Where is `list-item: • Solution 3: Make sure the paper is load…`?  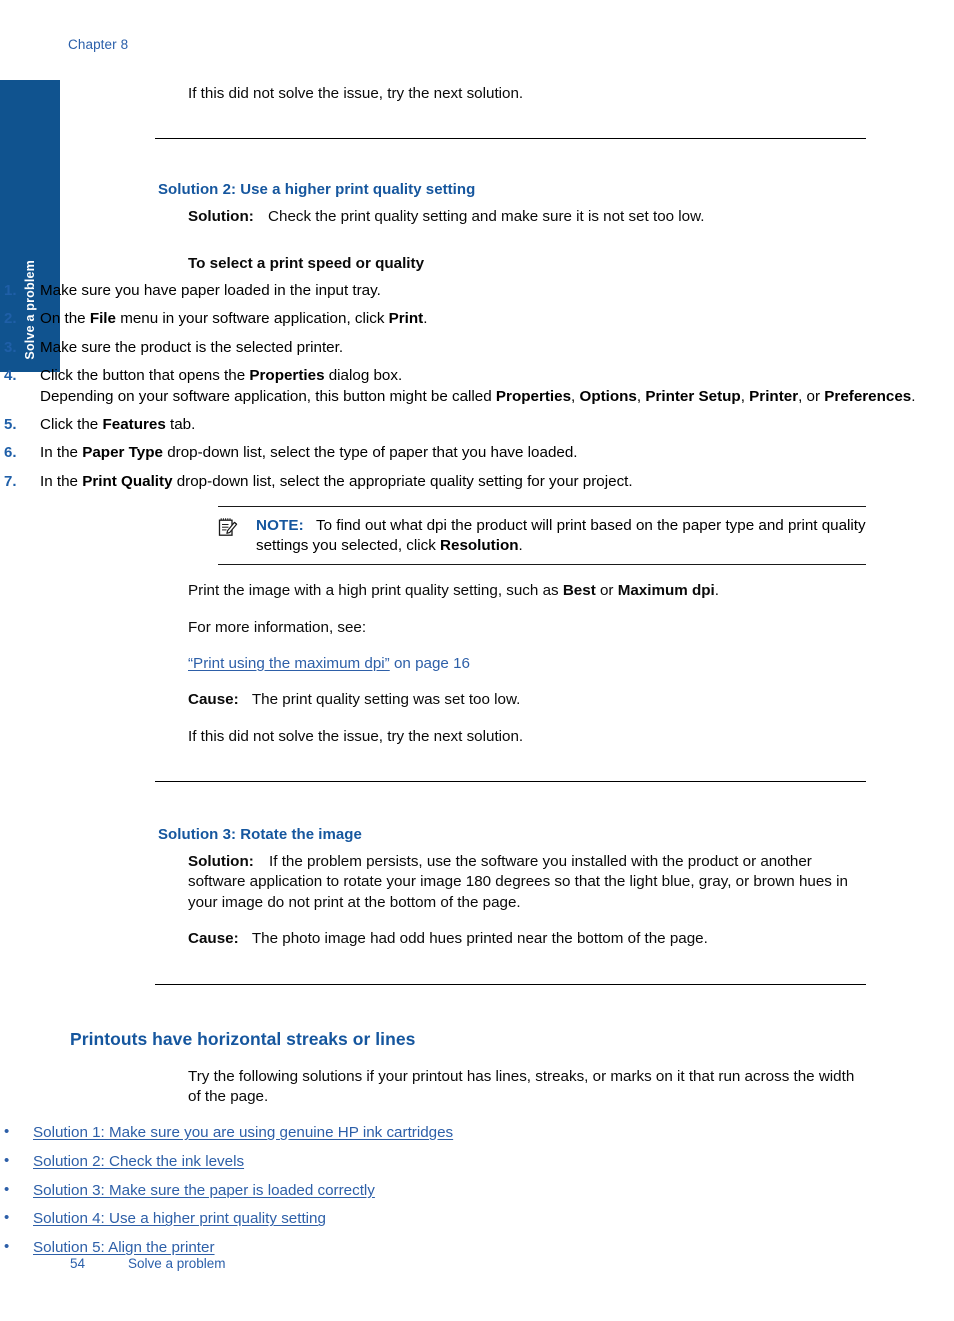 list-item: • Solution 3: Make sure the paper is load… is located at coordinates (477, 1191).